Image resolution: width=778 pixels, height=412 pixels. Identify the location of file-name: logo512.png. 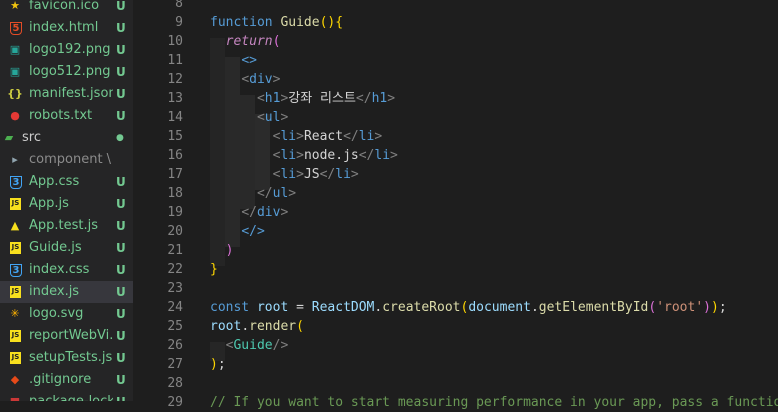
(70, 71).